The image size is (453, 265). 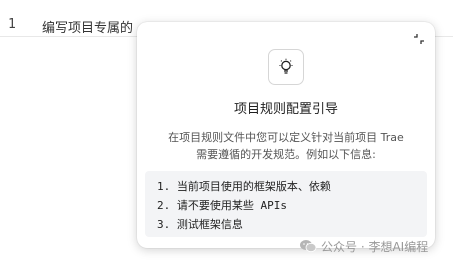 What do you see at coordinates (419, 37) in the screenshot?
I see `collapse-arrows-icon` at bounding box center [419, 37].